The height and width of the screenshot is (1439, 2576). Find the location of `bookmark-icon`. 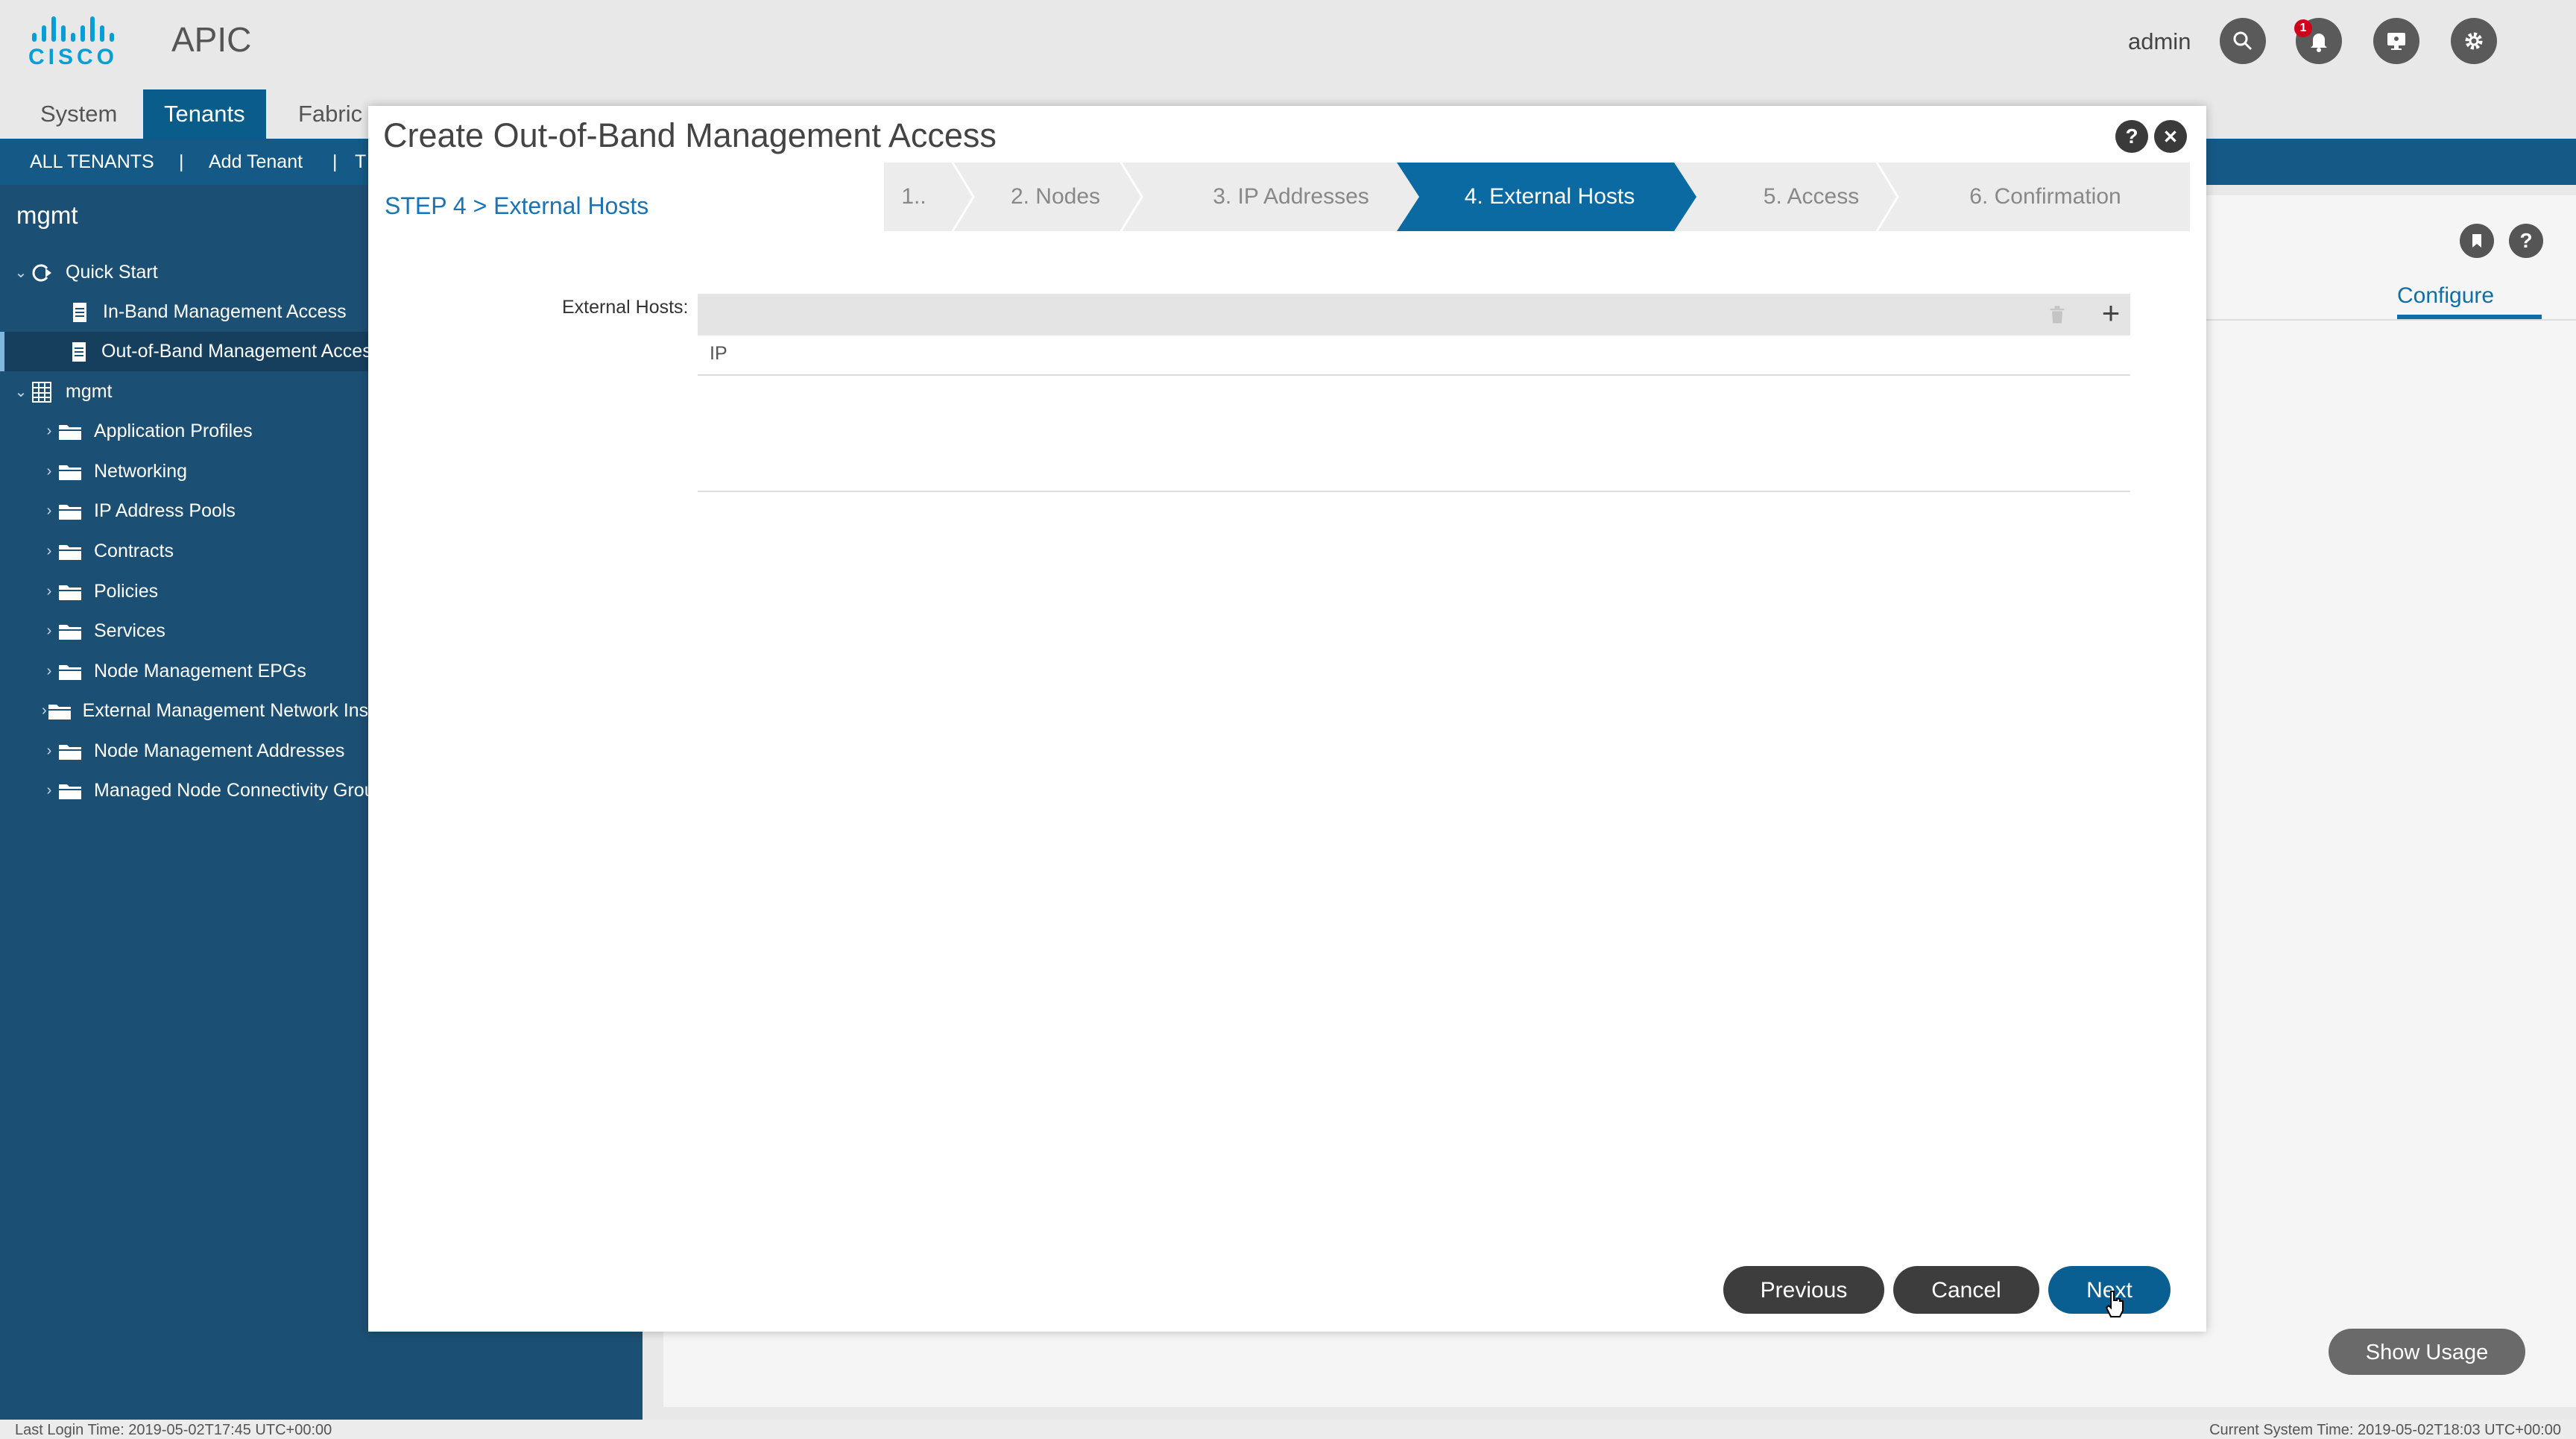

bookmark-icon is located at coordinates (2476, 241).